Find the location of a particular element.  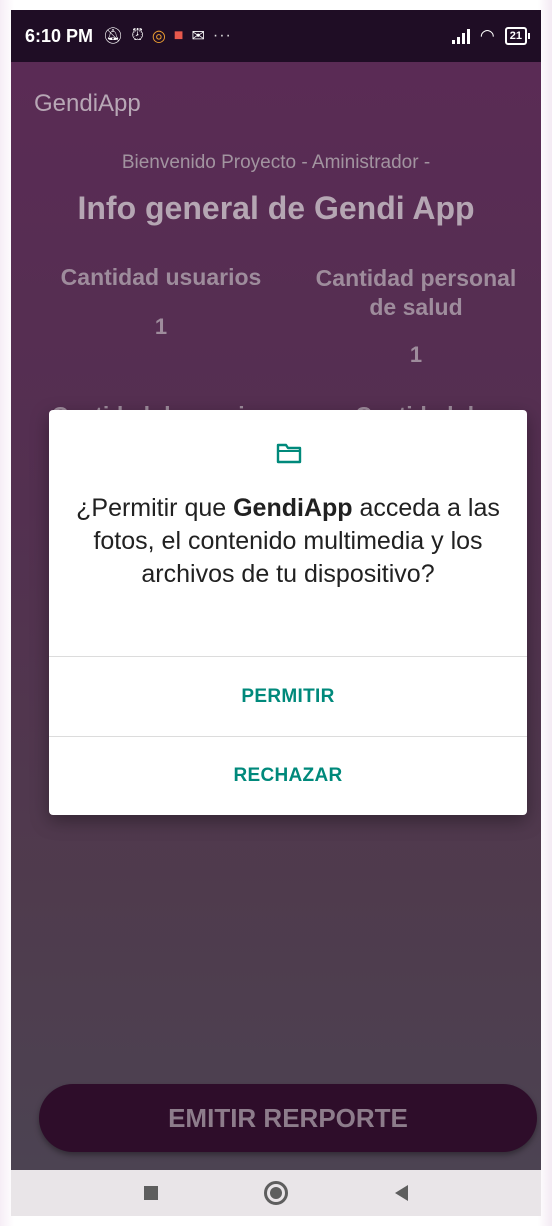

battery-icon: 21 is located at coordinates (517, 36).